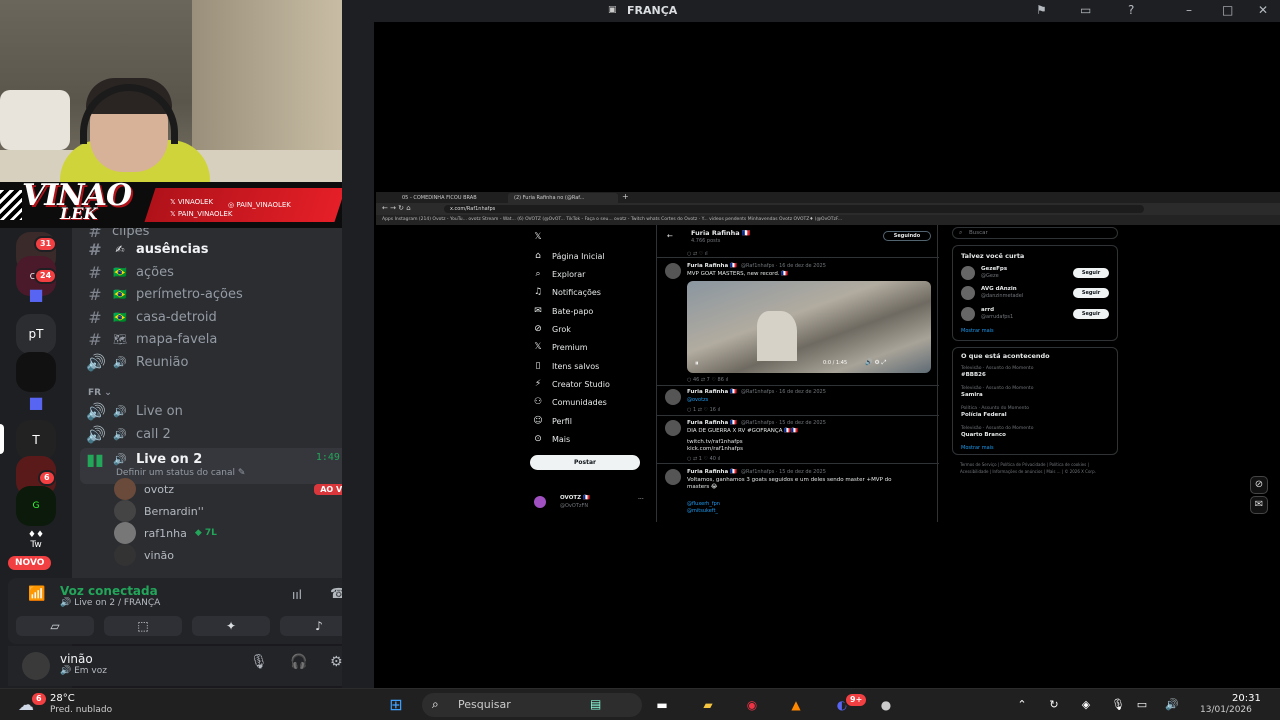  What do you see at coordinates (1189, 10) in the screenshot?
I see `minimize-icon: –` at bounding box center [1189, 10].